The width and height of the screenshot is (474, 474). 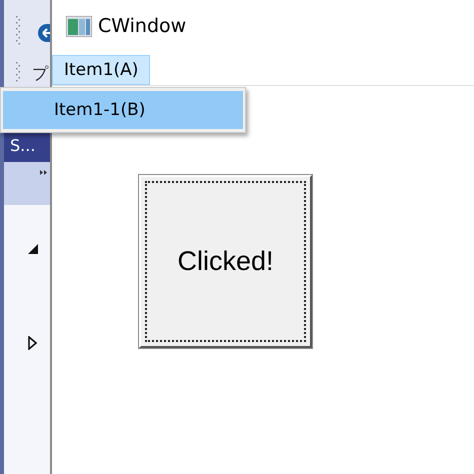 What do you see at coordinates (33, 249) in the screenshot?
I see `expanded-triangle-icon` at bounding box center [33, 249].